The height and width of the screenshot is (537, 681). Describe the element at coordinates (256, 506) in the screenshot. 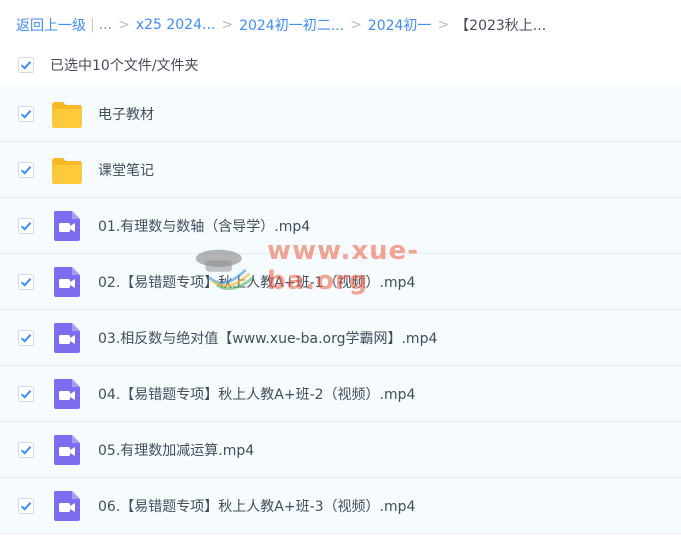

I see `file-name: 06.【易错题专项】秋上人教A+班-3（视频）.mp4` at that location.